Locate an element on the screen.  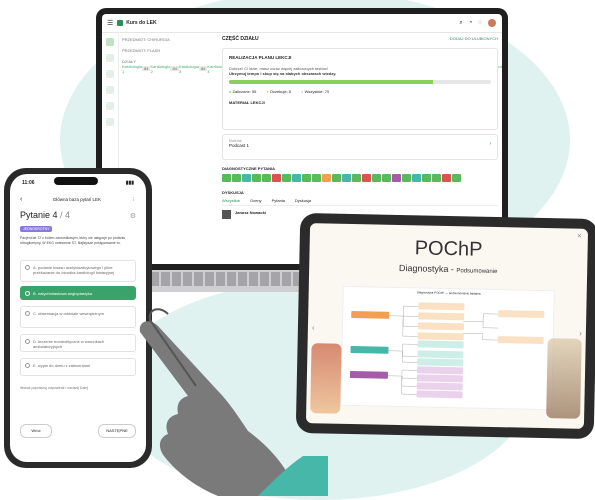
notification-icon: ◔ is located at coordinates (471, 23).